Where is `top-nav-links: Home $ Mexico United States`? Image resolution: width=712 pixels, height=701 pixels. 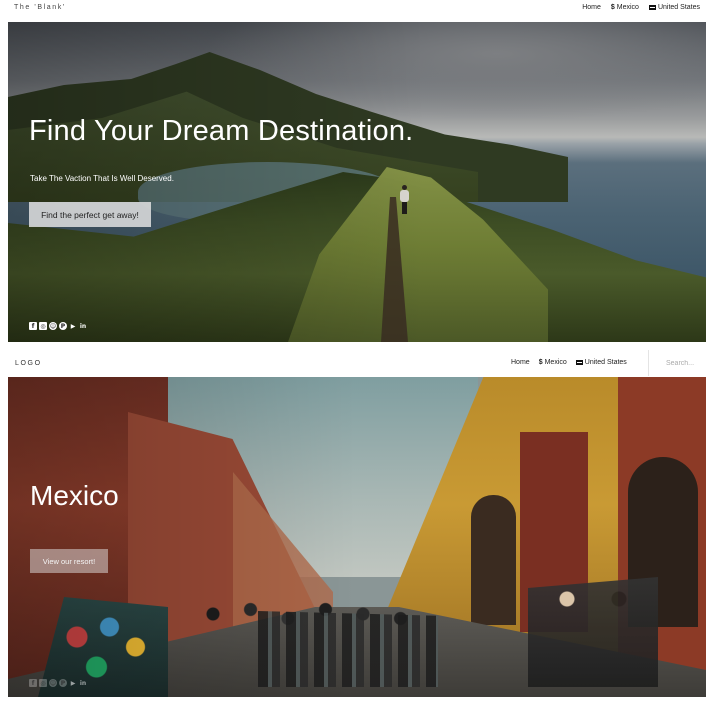
top-nav-links: Home $ Mexico United States is located at coordinates (641, 7).